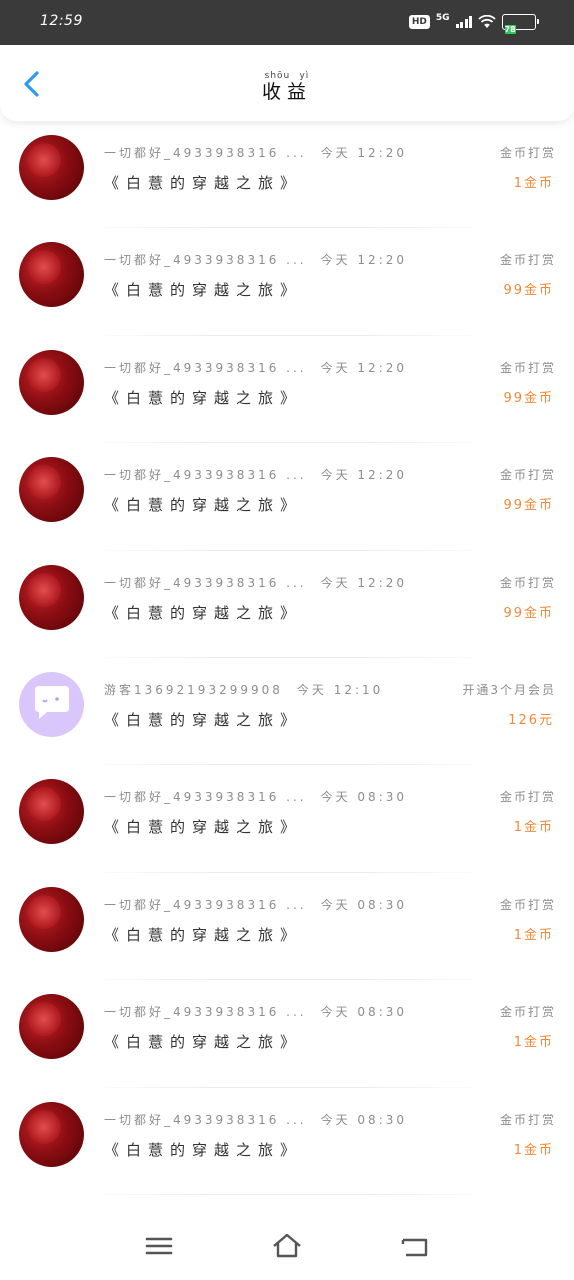 The height and width of the screenshot is (1280, 574). I want to click on signal-icon, so click(463, 22).